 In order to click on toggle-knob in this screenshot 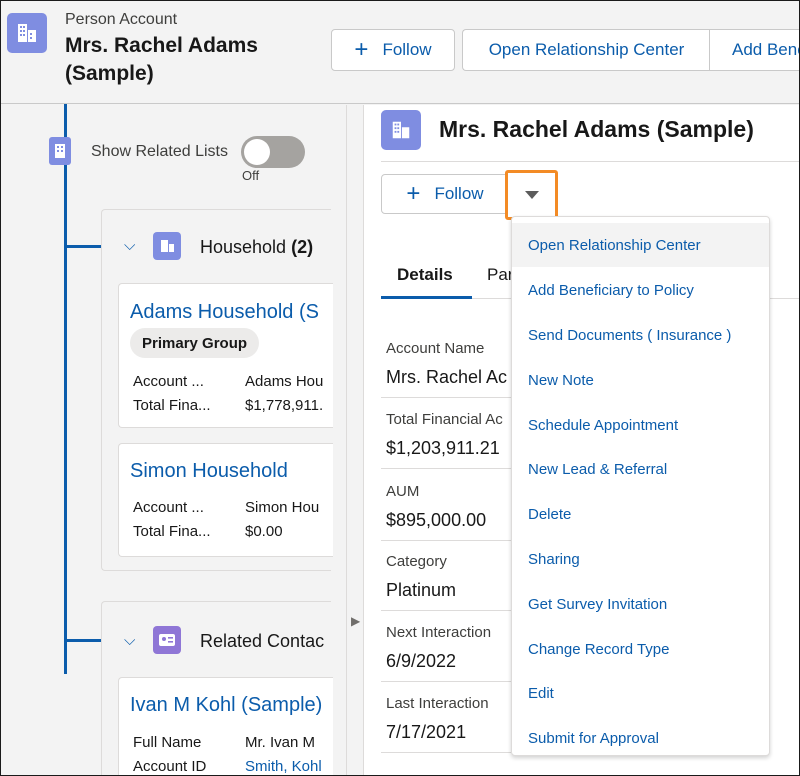, I will do `click(257, 152)`.